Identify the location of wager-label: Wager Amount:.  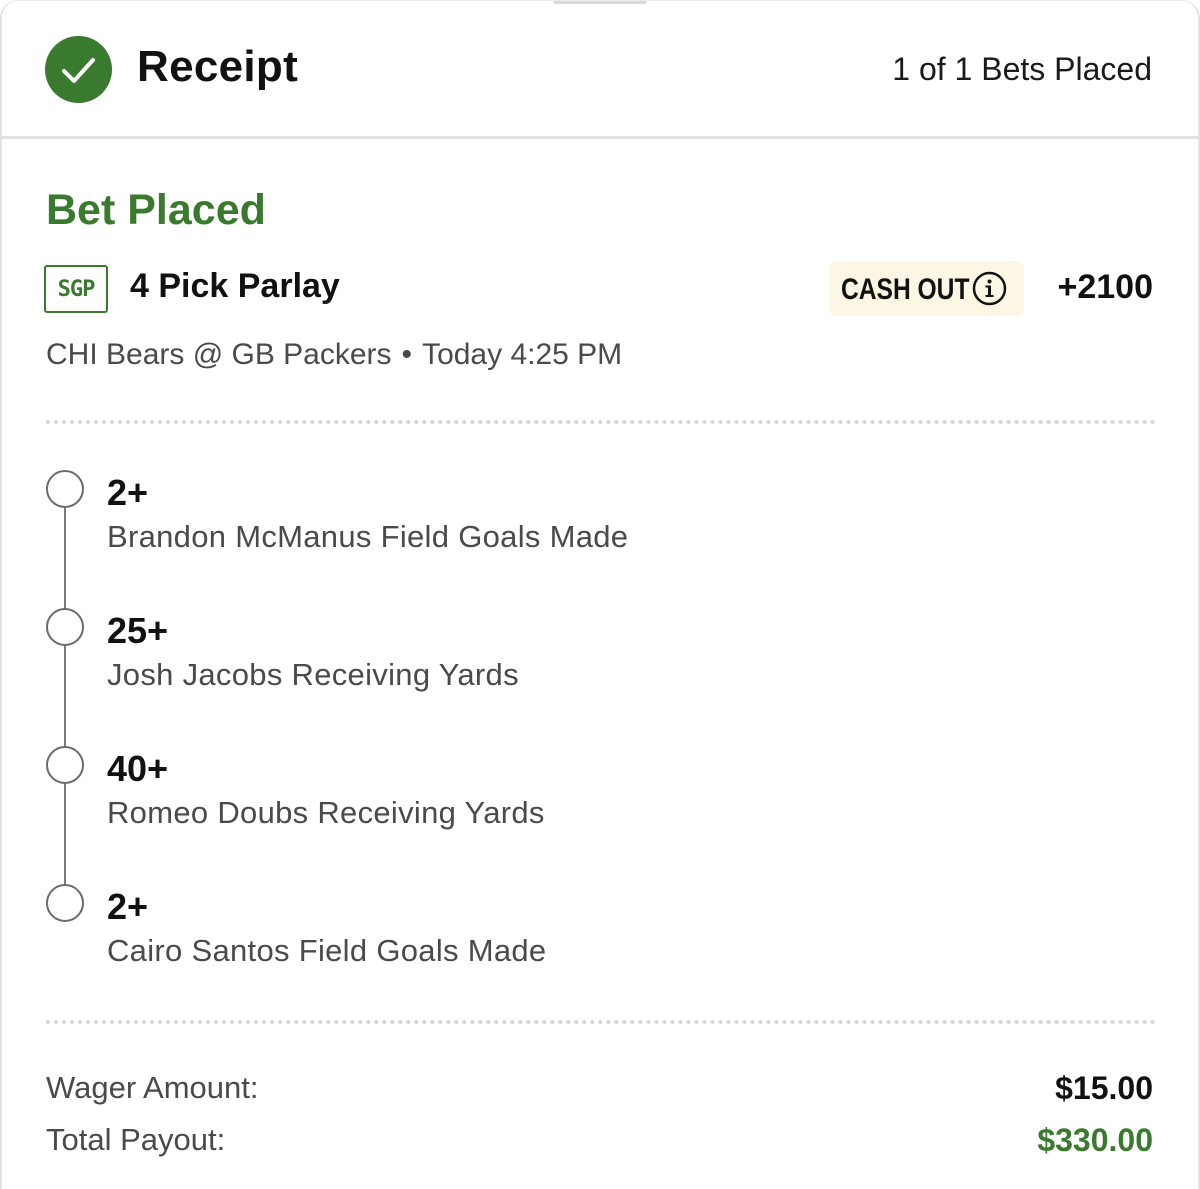
(152, 1087).